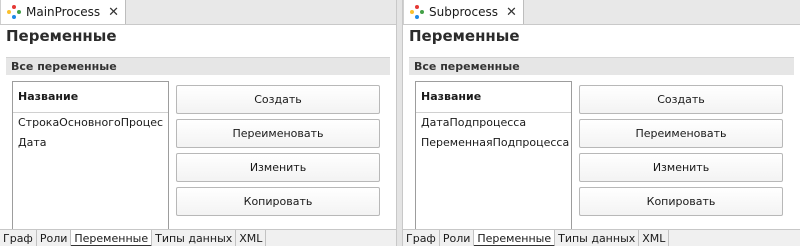 This screenshot has height=246, width=800. What do you see at coordinates (493, 143) in the screenshot?
I see `table-row: ПеременнаяПодпроцесса` at bounding box center [493, 143].